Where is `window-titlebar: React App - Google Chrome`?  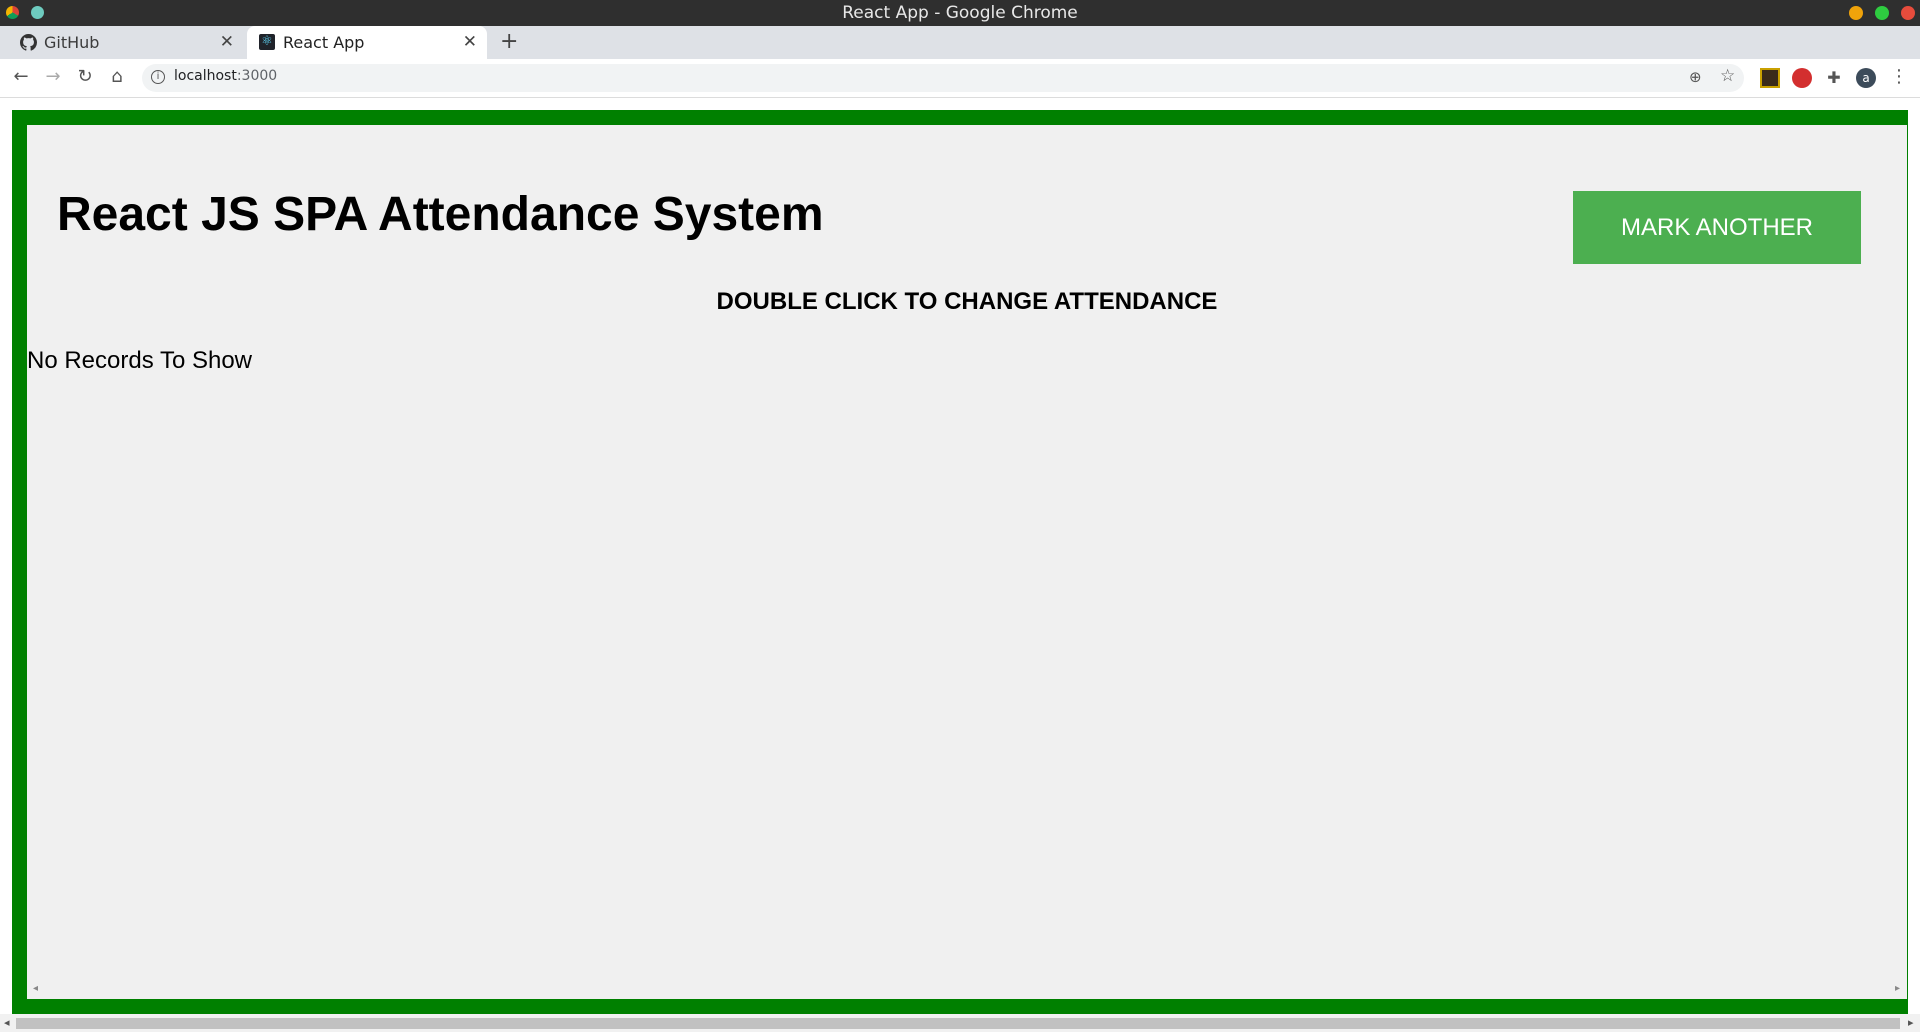 window-titlebar: React App - Google Chrome is located at coordinates (960, 13).